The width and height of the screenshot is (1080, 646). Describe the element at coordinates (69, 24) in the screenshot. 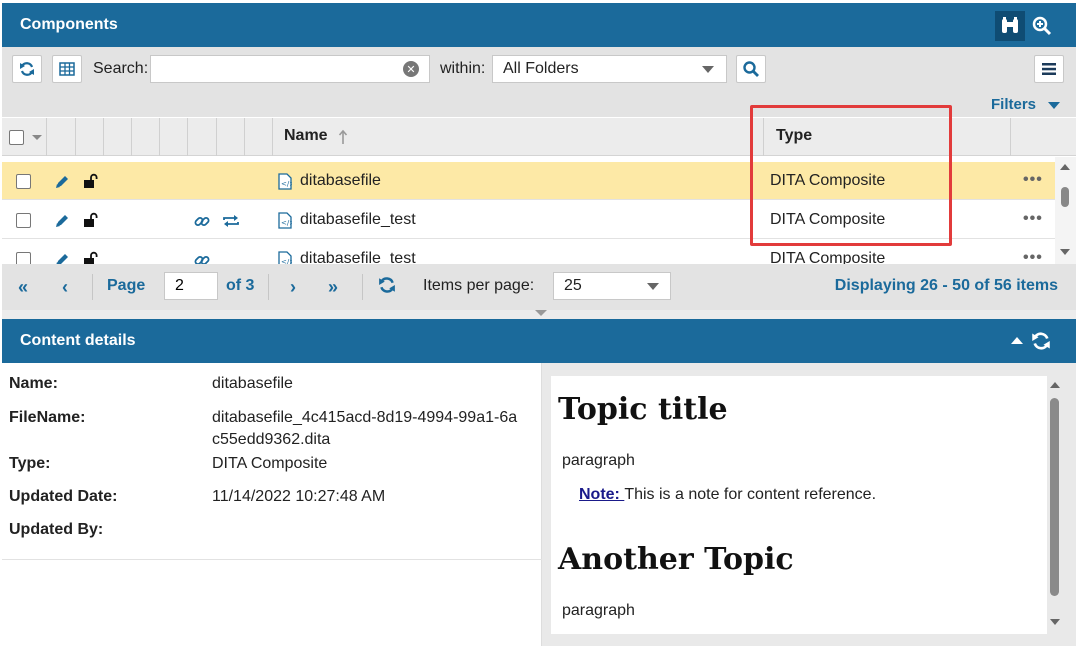

I see `components-title: Components` at that location.